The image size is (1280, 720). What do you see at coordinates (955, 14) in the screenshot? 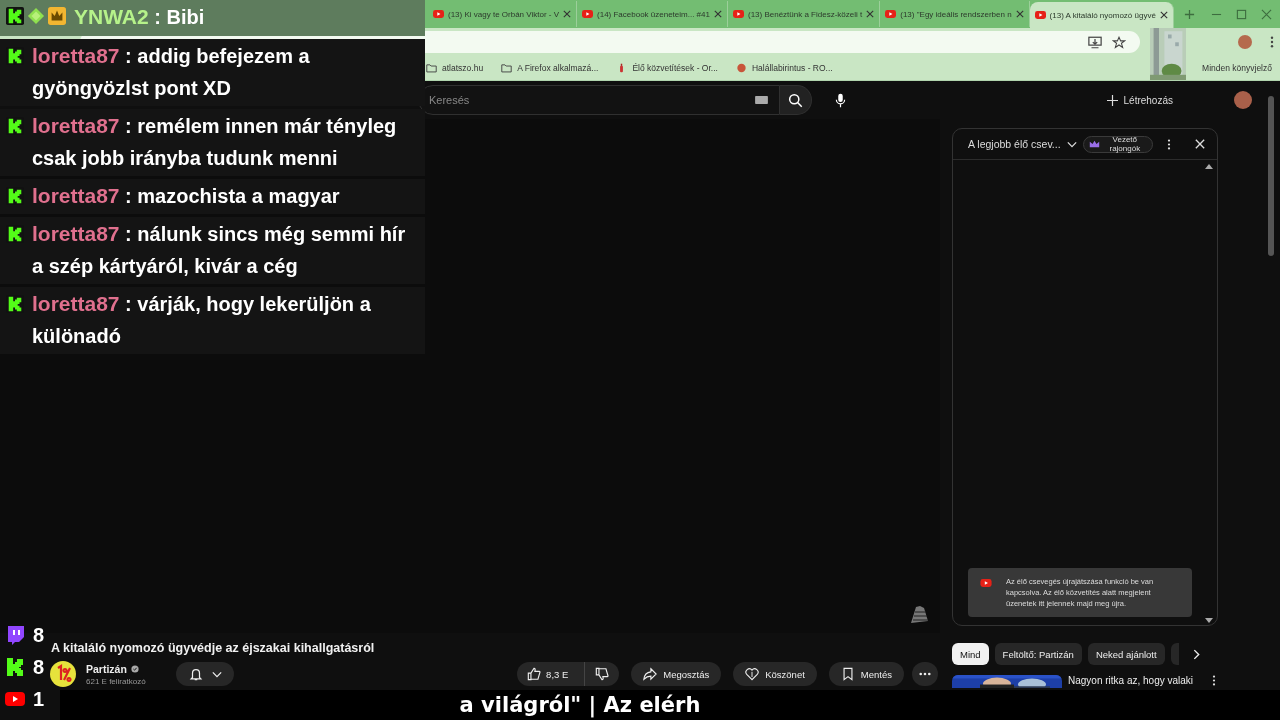
I see `browser-tab: (13) "Egy ideális rendszerben n` at bounding box center [955, 14].